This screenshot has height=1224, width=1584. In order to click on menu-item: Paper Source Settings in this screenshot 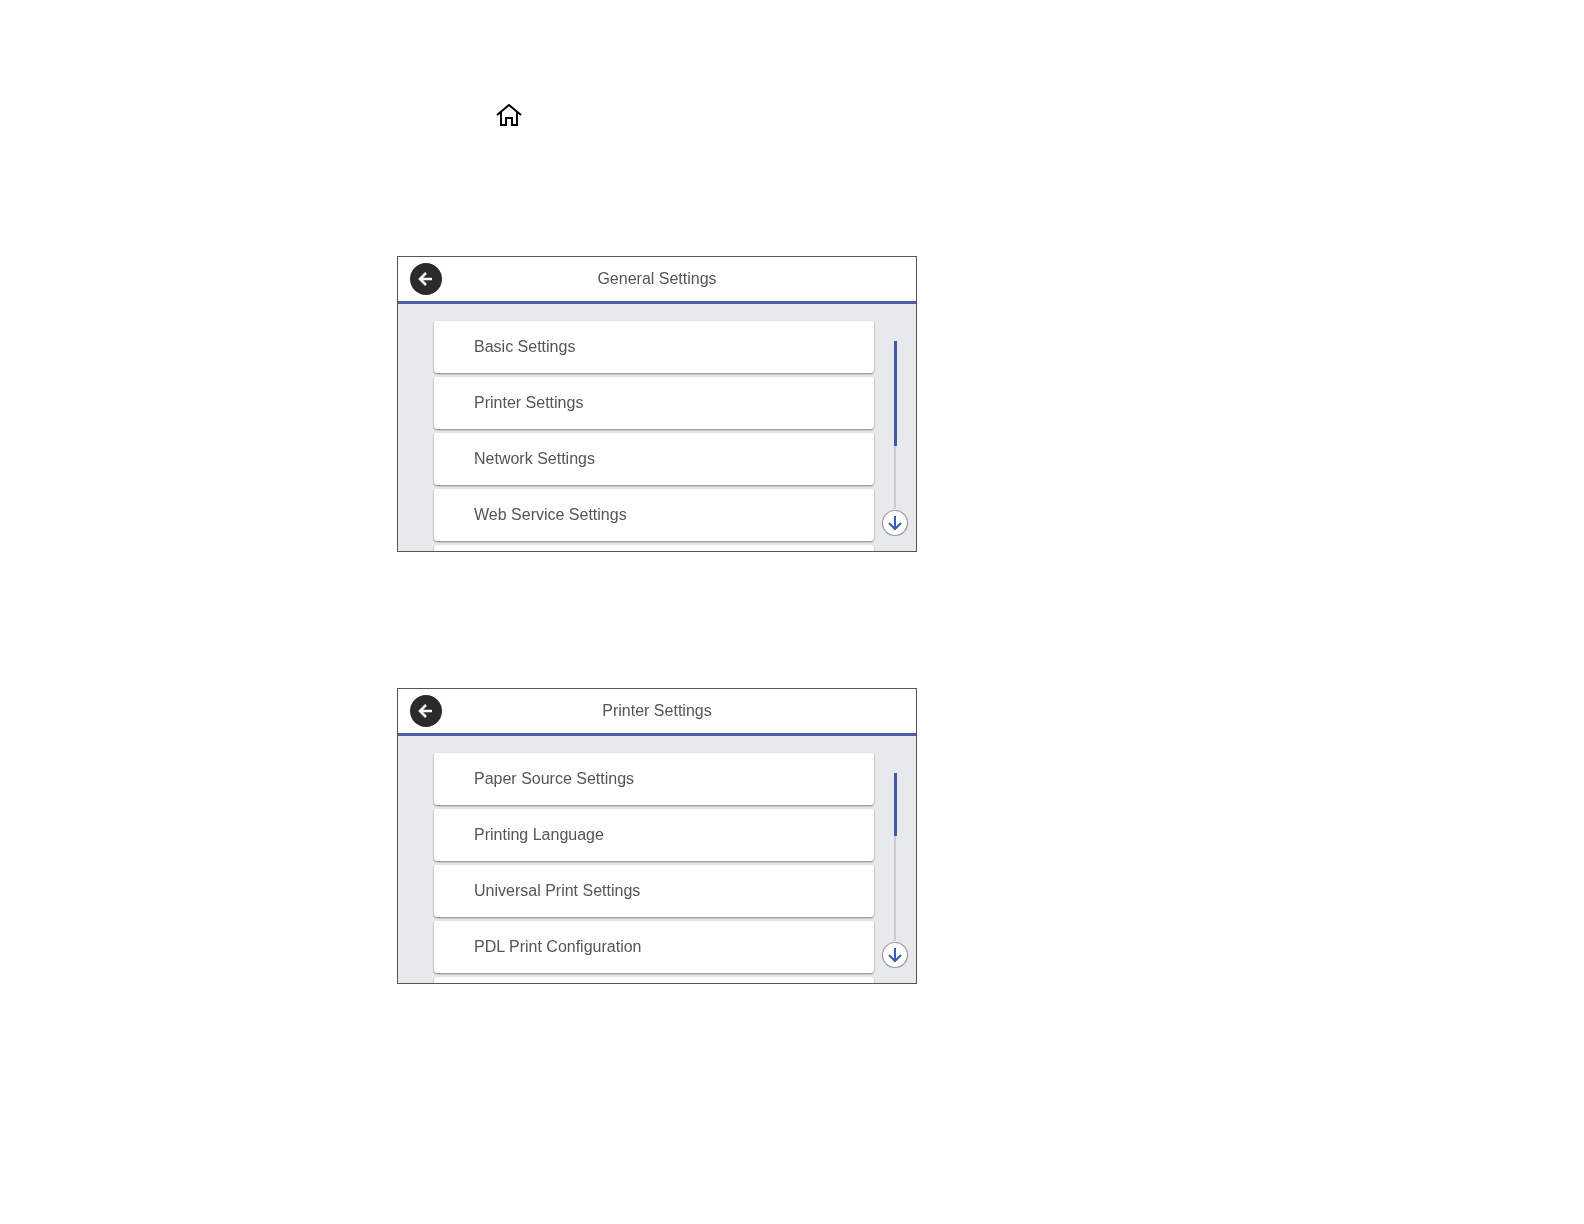, I will do `click(654, 779)`.